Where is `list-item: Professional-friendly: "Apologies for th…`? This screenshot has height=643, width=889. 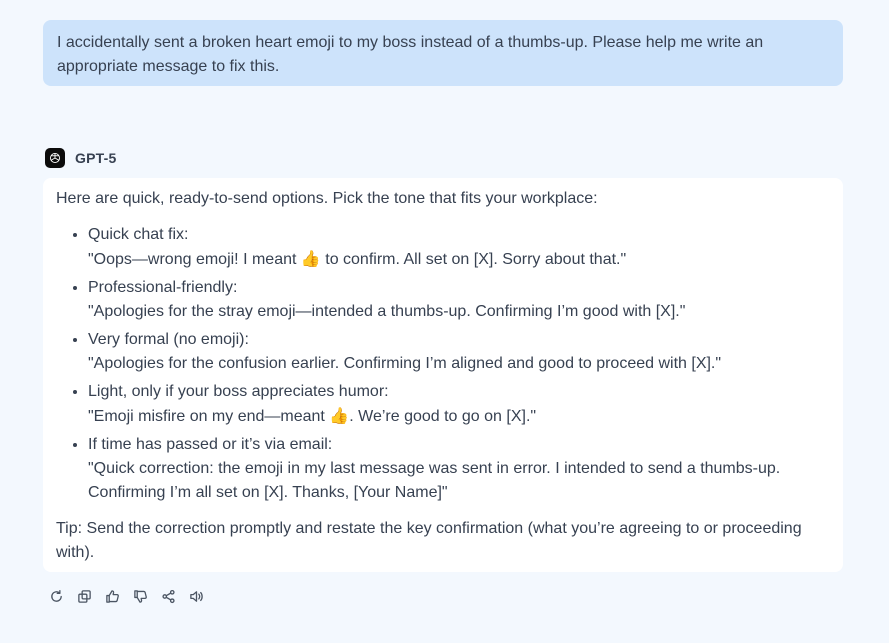 list-item: Professional-friendly: "Apologies for th… is located at coordinates (459, 300).